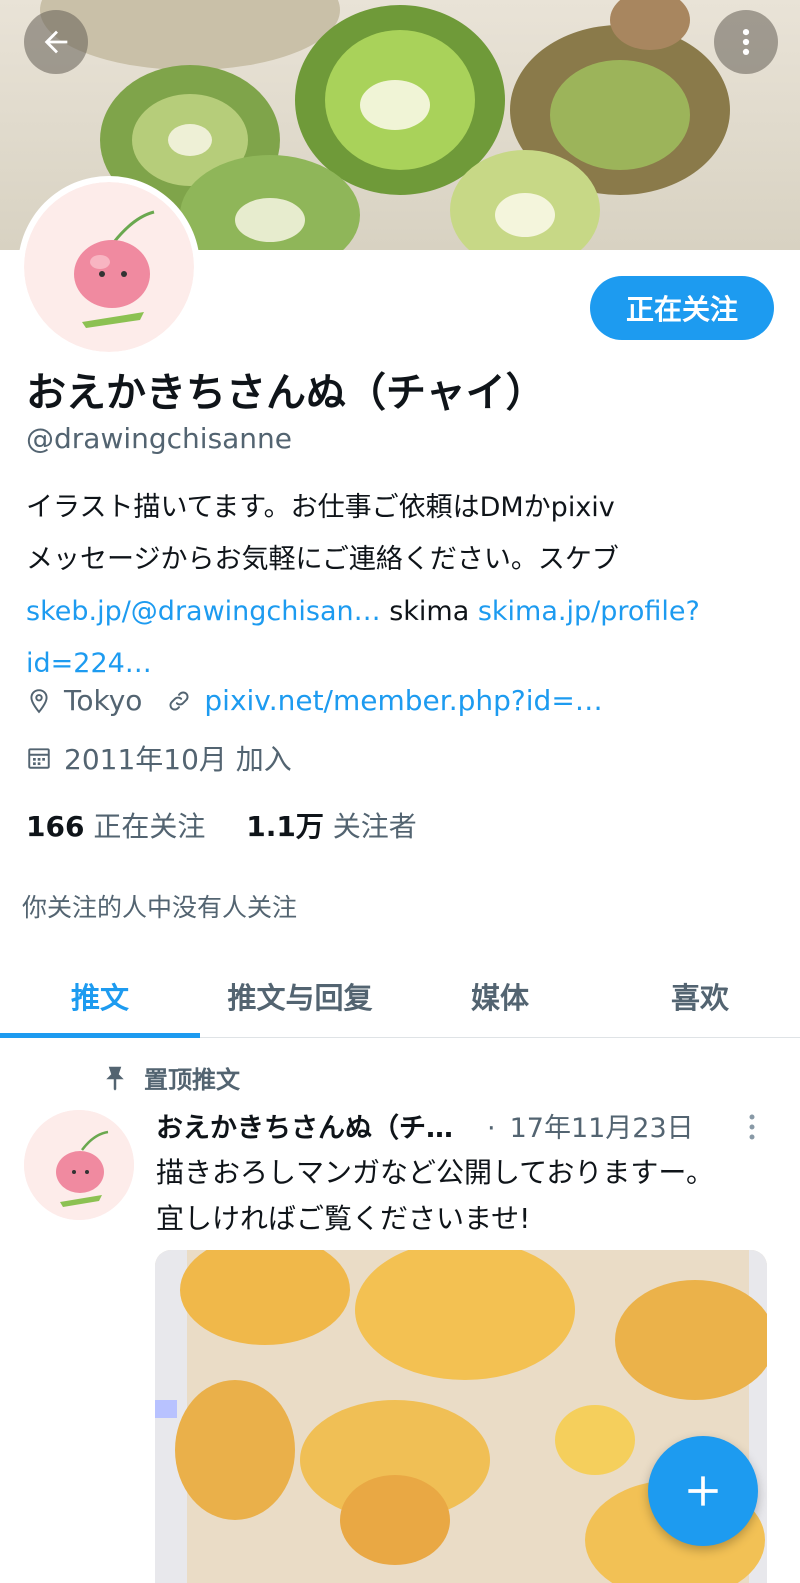  I want to click on tweet-header: おえかきちさんぬ（チ… · 17年11月23日, so click(425, 1125).